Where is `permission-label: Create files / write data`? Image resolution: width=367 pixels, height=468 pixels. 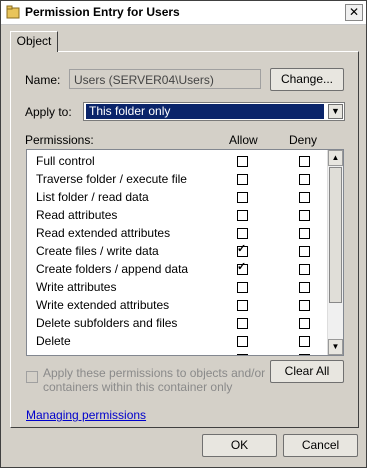 permission-label: Create files / write data is located at coordinates (97, 251).